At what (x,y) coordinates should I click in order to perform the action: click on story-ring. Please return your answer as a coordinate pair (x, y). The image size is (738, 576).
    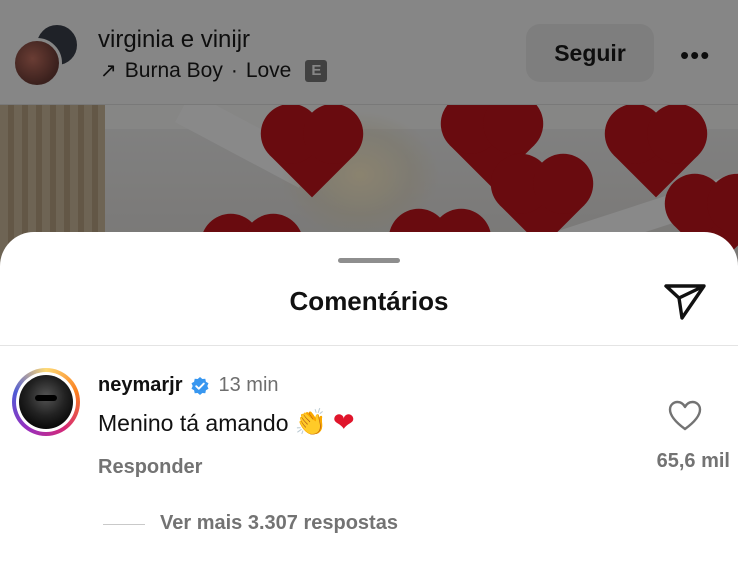
    Looking at the image, I should click on (46, 402).